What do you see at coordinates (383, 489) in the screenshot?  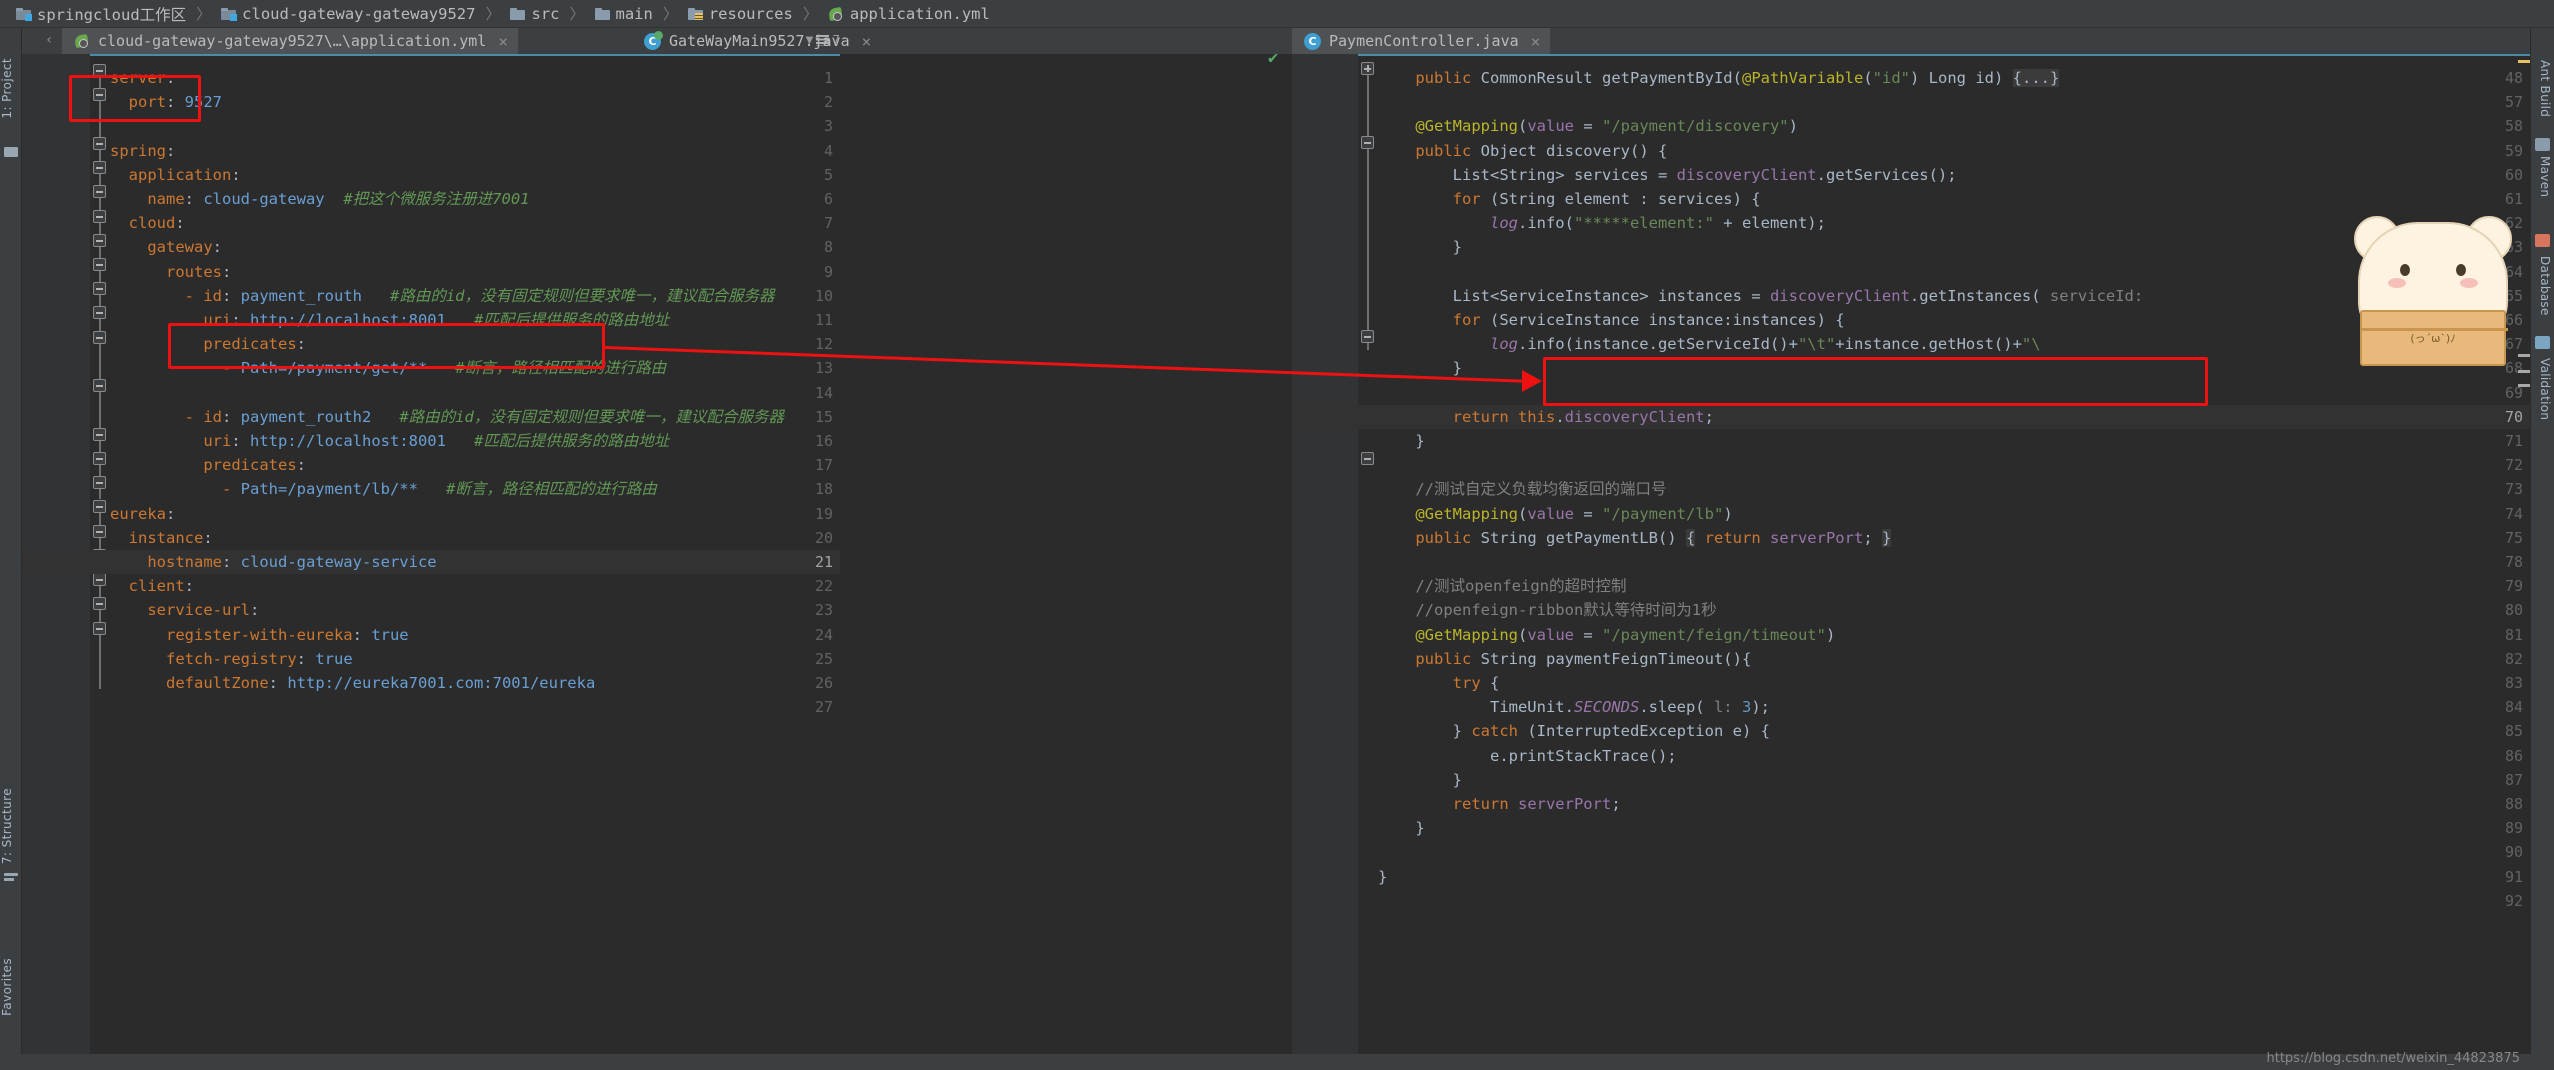 I see `code-line: - Path=/payment/lb/** #断言，路径相匹配的进行路由` at bounding box center [383, 489].